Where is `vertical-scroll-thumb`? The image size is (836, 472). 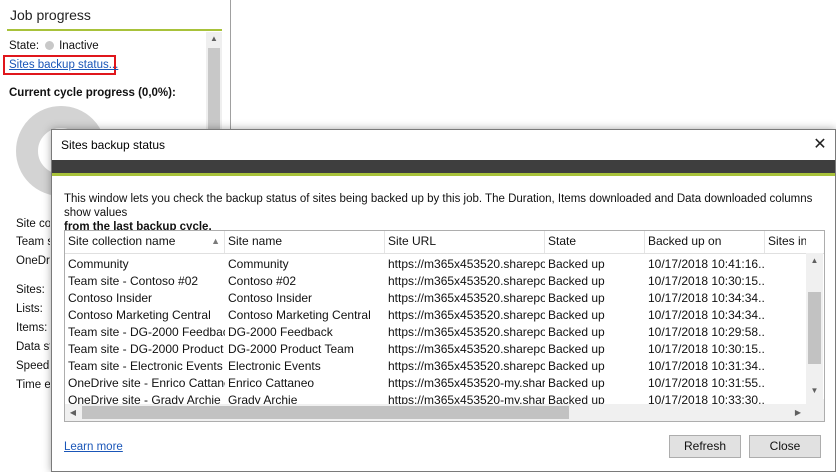
vertical-scroll-thumb is located at coordinates (814, 328).